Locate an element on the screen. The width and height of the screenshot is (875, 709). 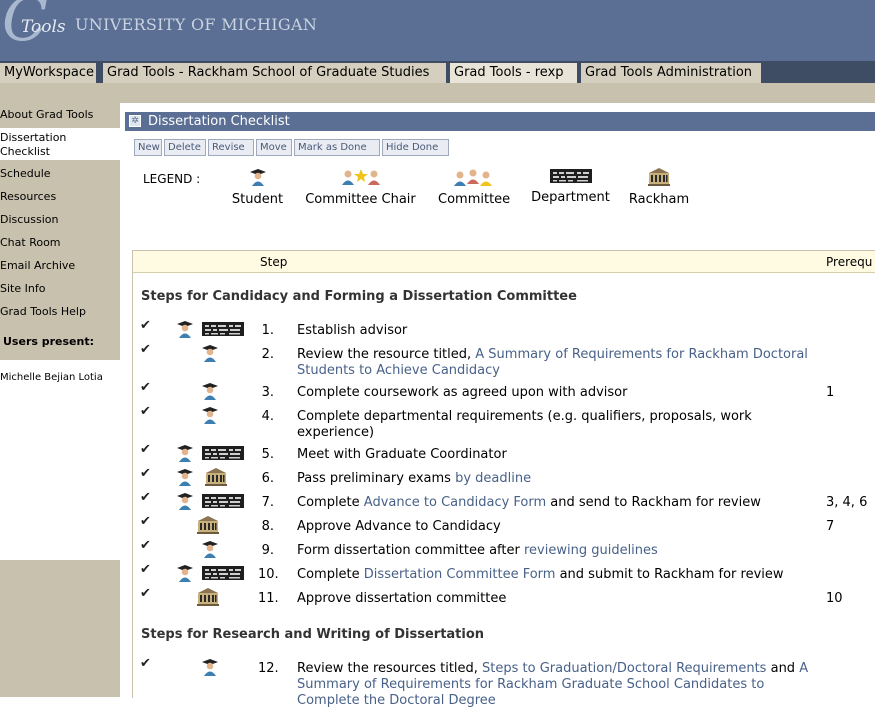
sidebar-item-about-grad-tools: About Grad Tools is located at coordinates (60, 115).